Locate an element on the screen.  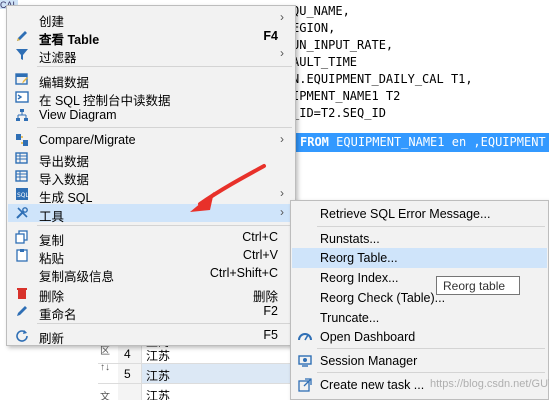
filter-icon is located at coordinates (22, 54).